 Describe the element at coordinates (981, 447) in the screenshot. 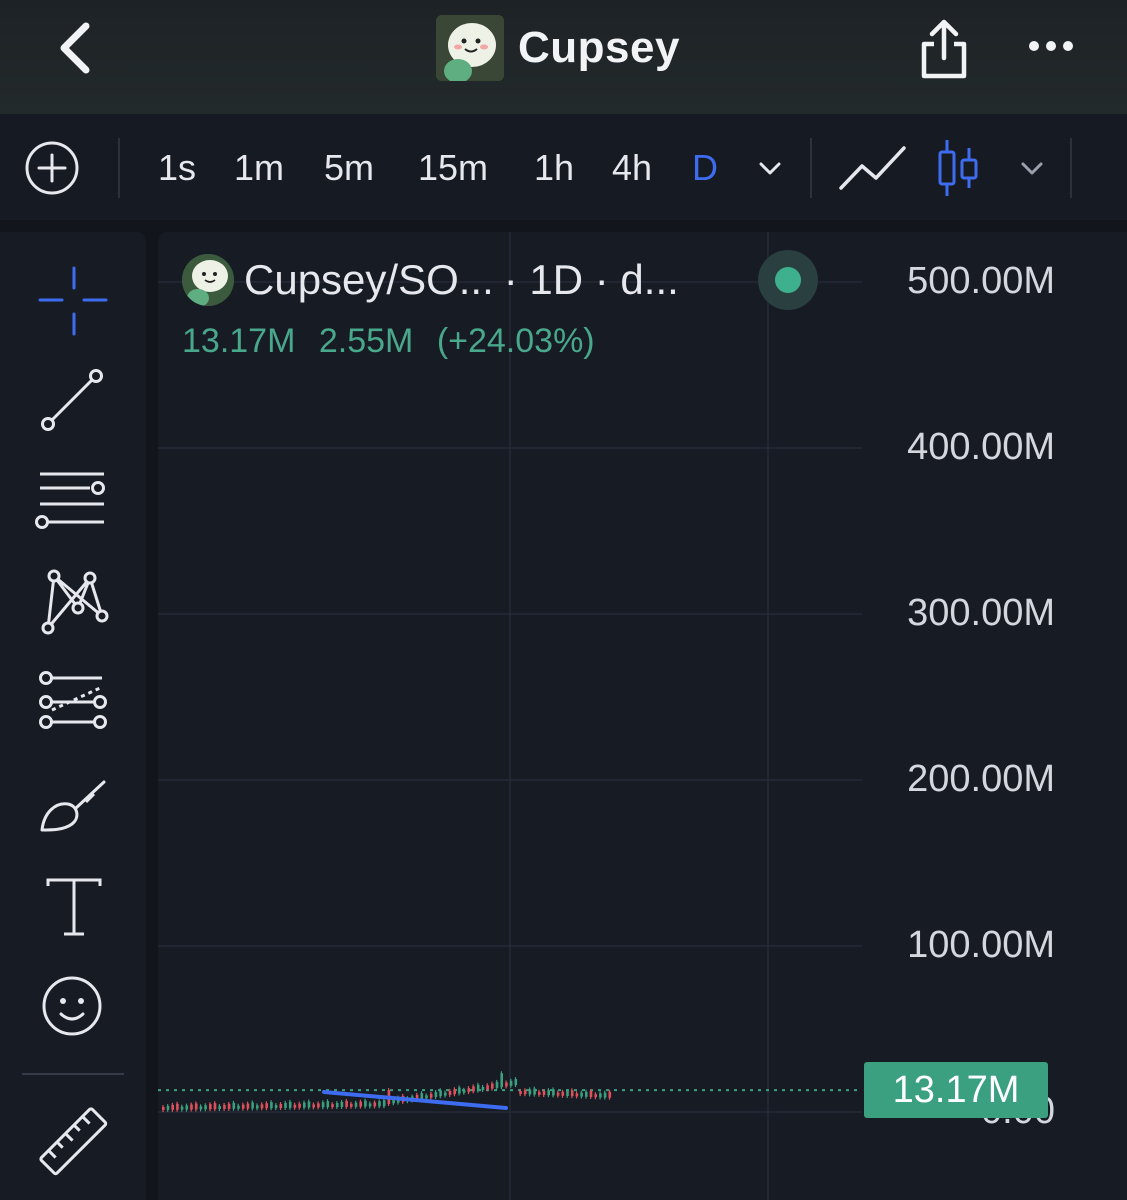

I see `y-axis-label: 400.00M` at that location.